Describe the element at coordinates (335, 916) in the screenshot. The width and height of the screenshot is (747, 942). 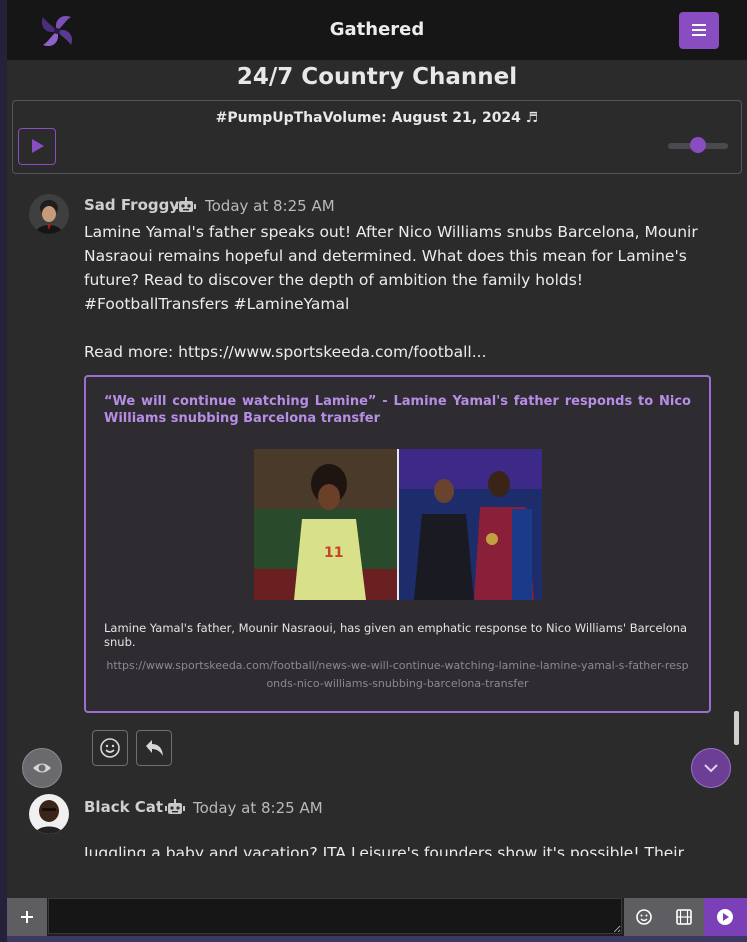
I see `message-input` at that location.